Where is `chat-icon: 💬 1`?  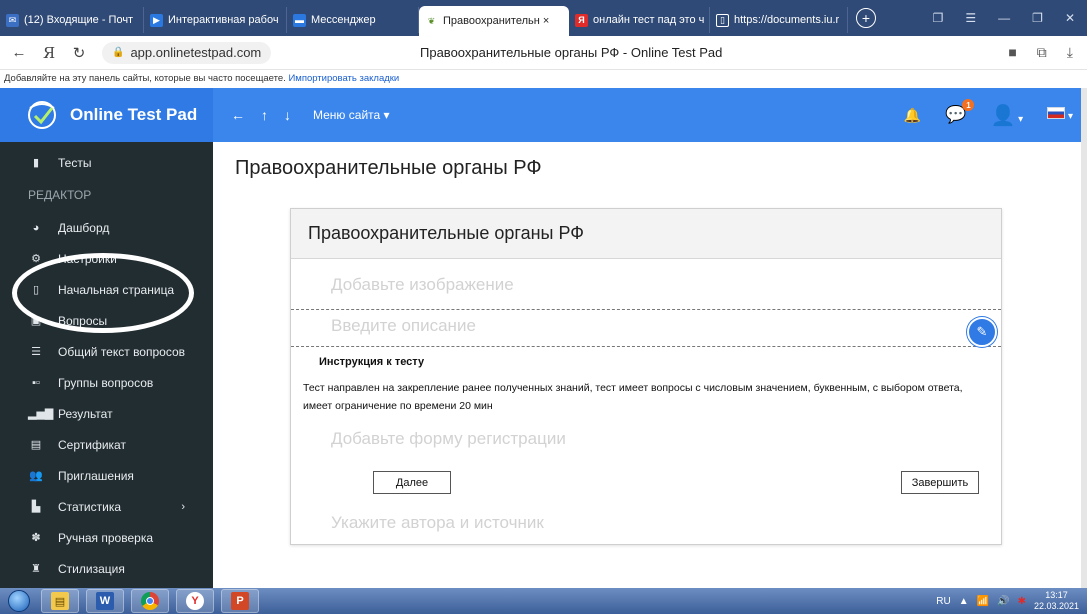
chat-icon: 💬 1 is located at coordinates (960, 112).